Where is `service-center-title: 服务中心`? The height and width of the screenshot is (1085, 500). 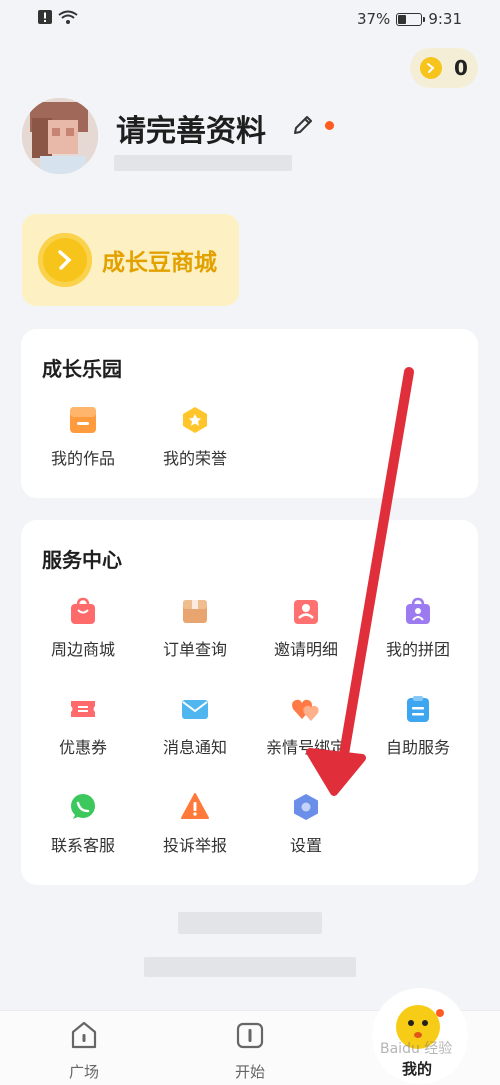 service-center-title: 服务中心 is located at coordinates (82, 560).